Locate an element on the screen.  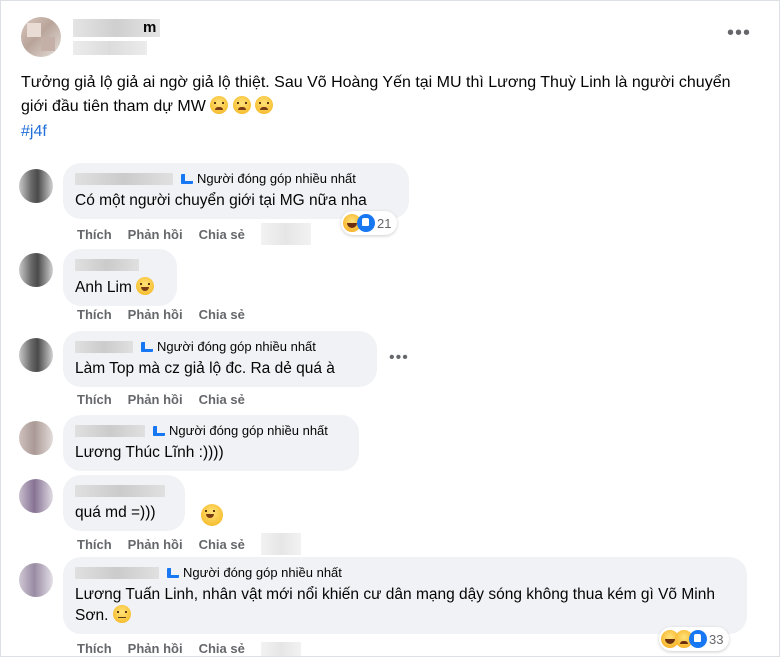
more-horizontal-icon: ••• is located at coordinates (739, 33).